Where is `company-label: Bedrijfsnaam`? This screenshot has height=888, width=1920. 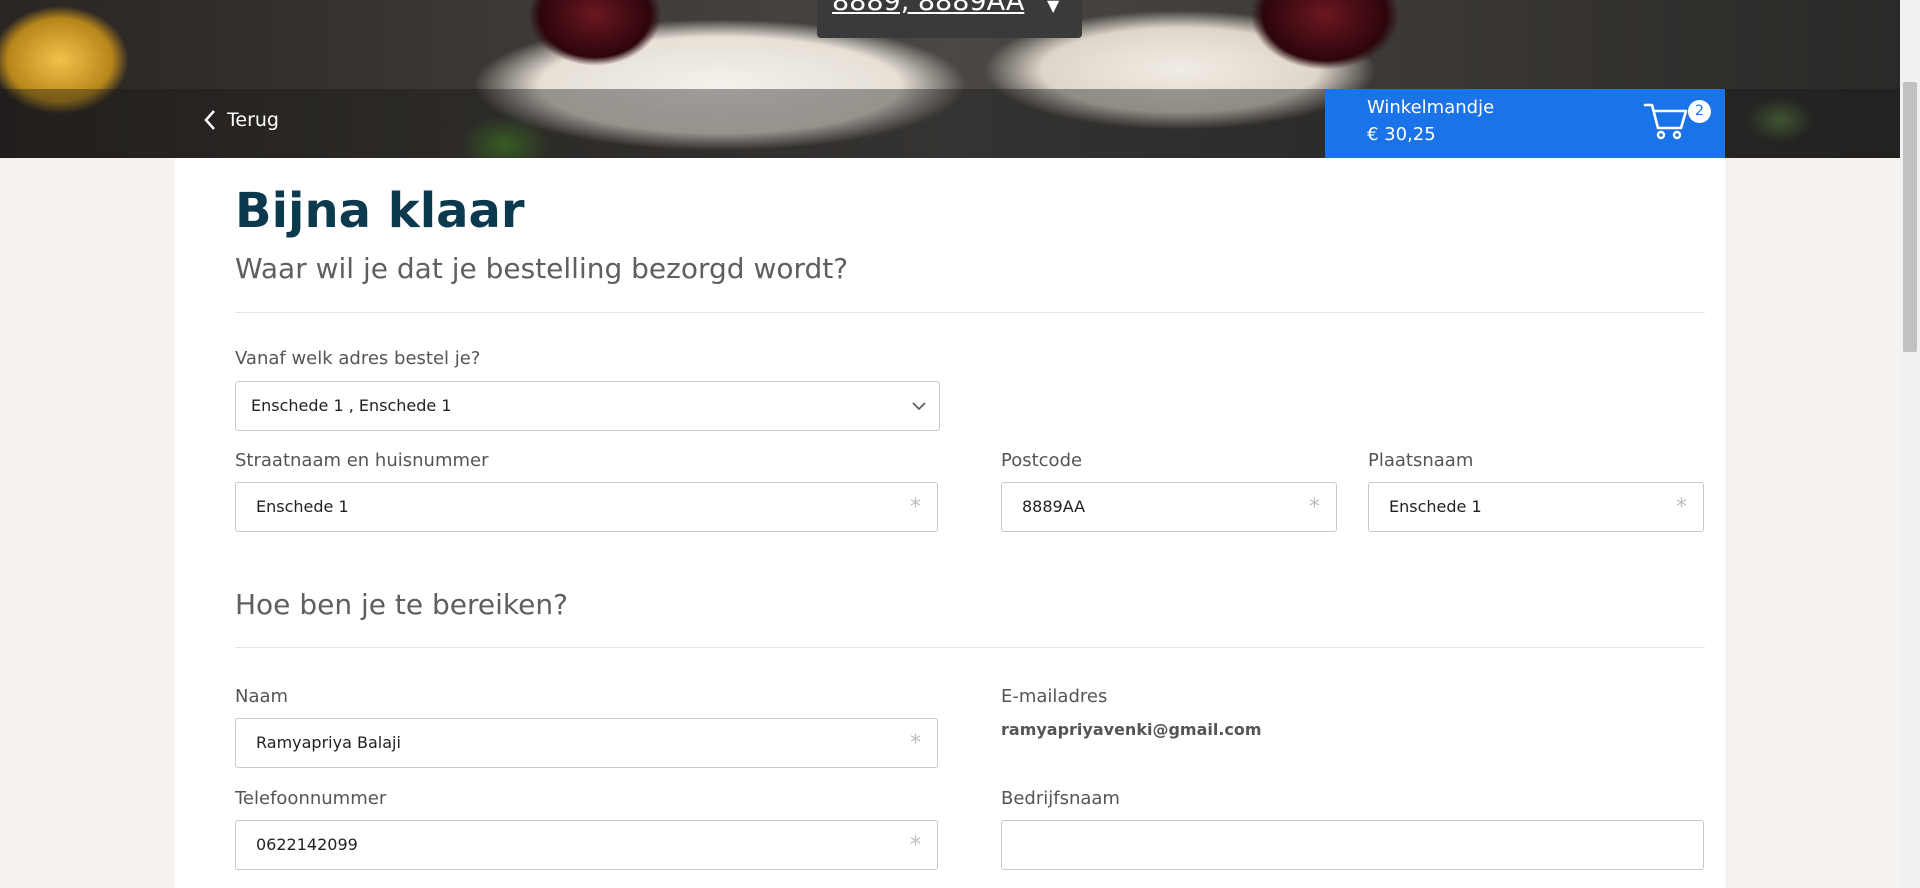 company-label: Bedrijfsnaam is located at coordinates (1060, 798).